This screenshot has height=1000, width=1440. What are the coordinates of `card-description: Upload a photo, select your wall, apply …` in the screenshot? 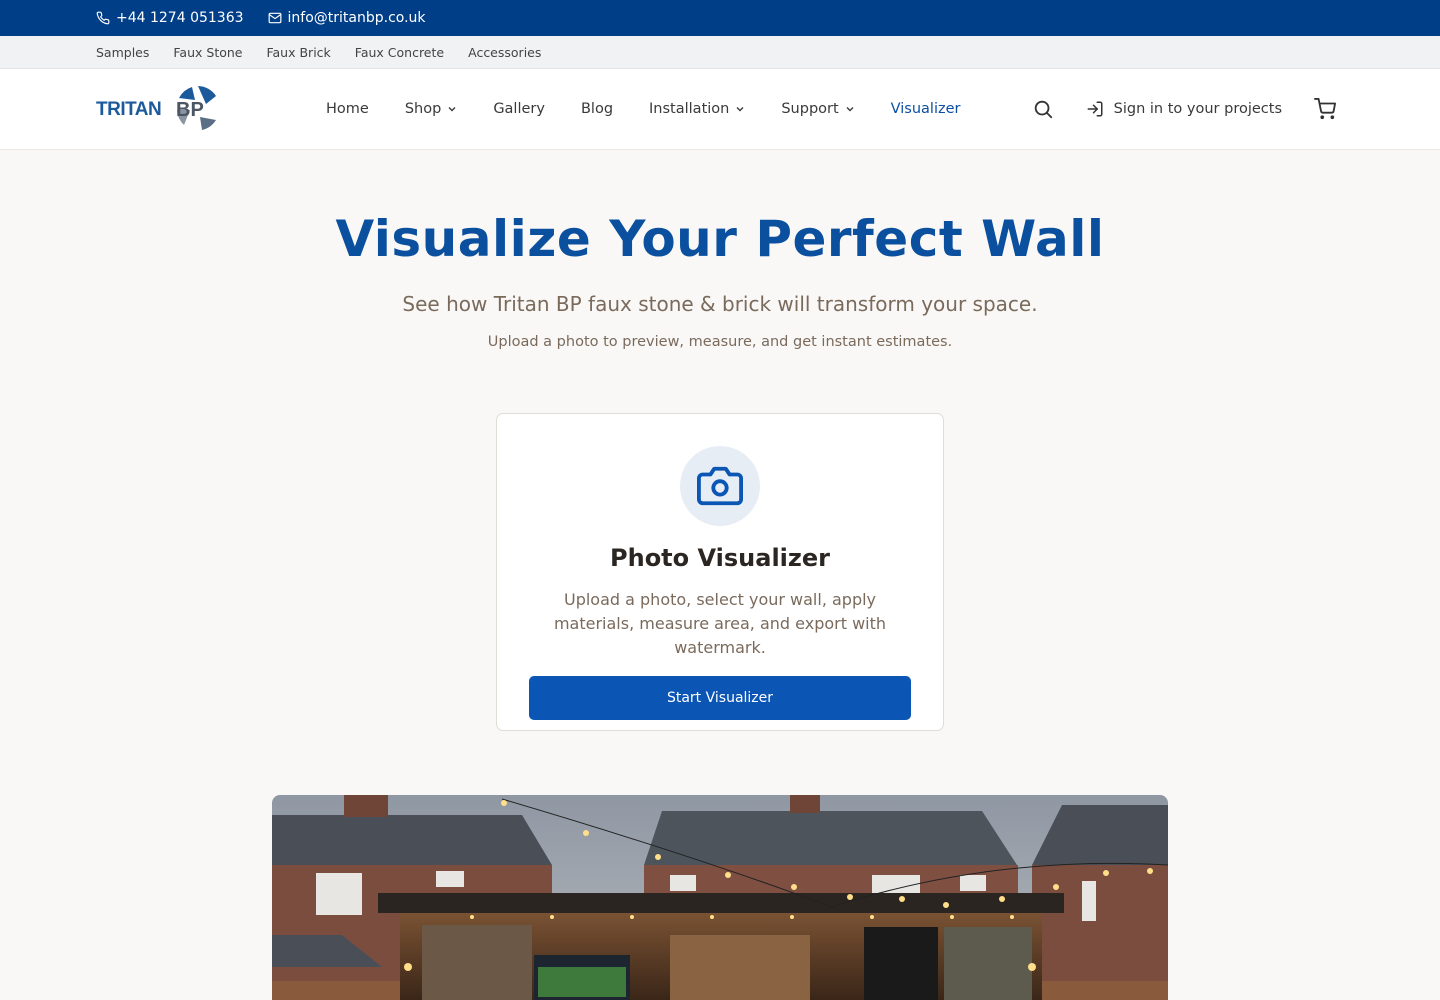 It's located at (720, 623).